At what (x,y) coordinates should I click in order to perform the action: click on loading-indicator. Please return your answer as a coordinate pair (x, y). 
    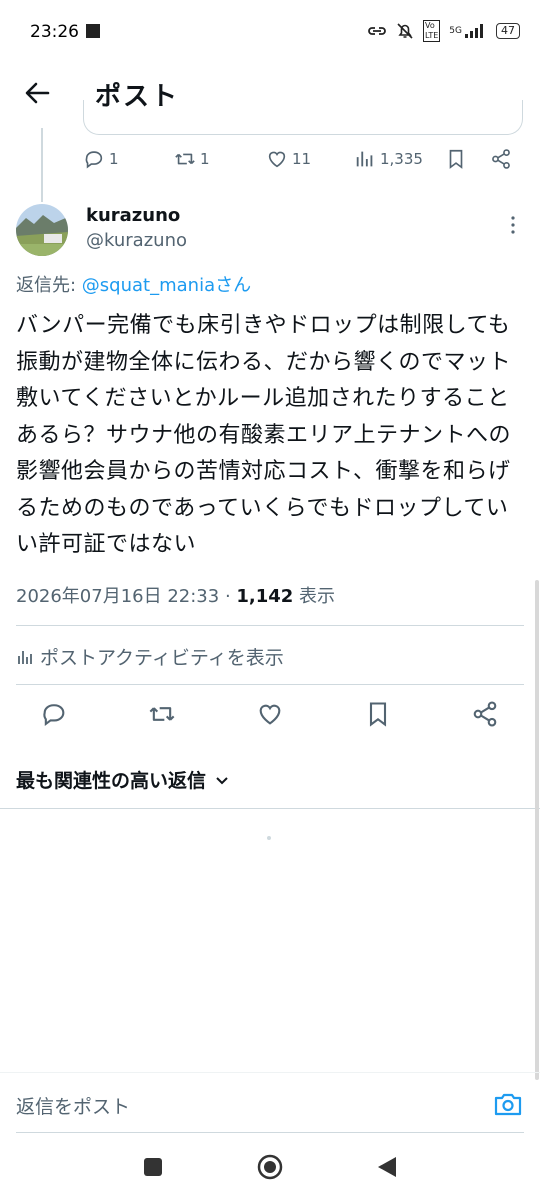
    Looking at the image, I should click on (269, 838).